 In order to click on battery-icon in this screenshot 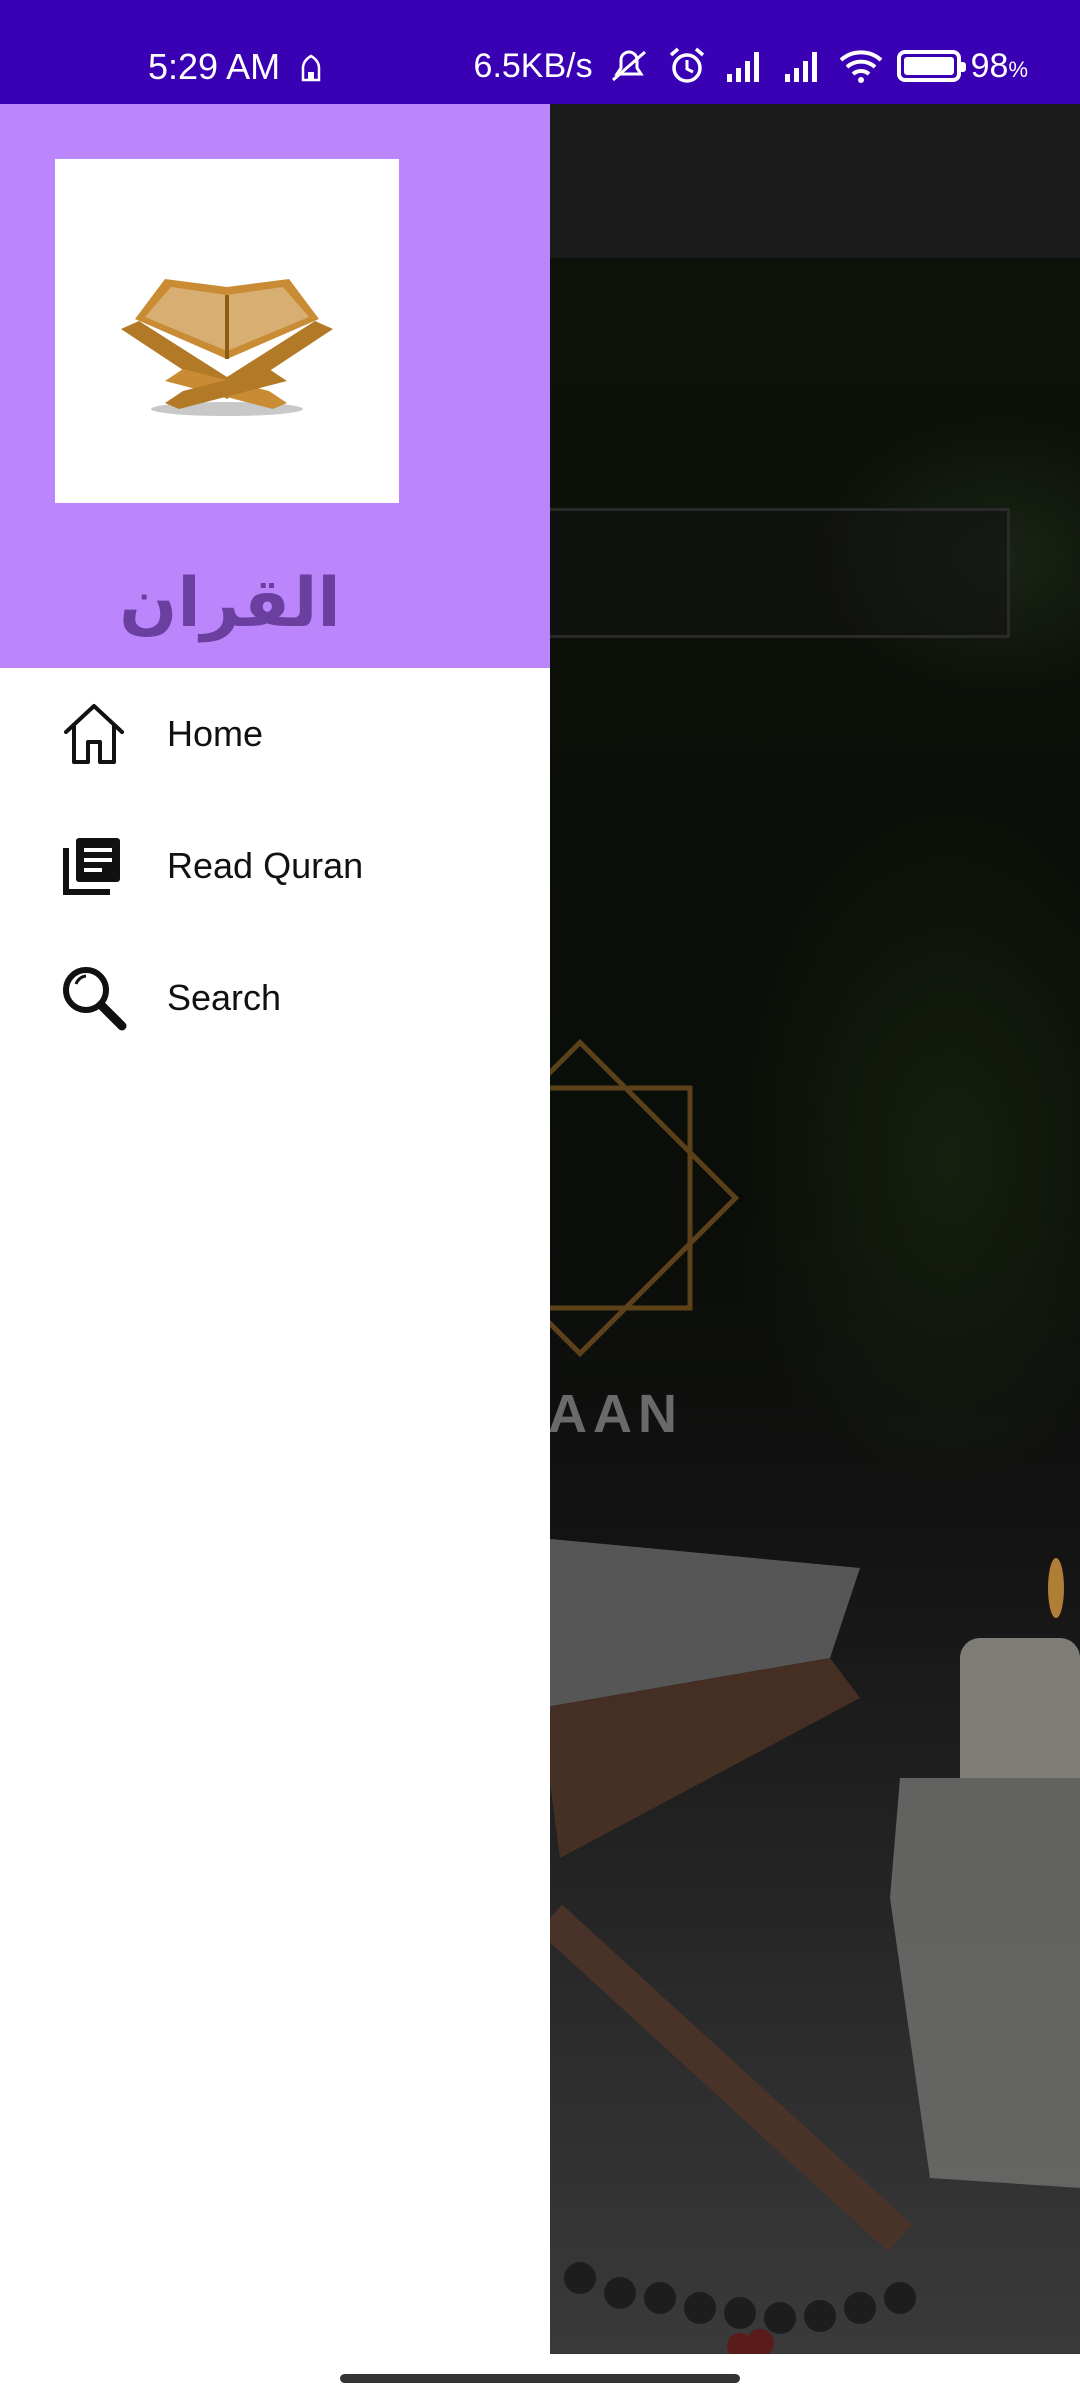, I will do `click(931, 66)`.